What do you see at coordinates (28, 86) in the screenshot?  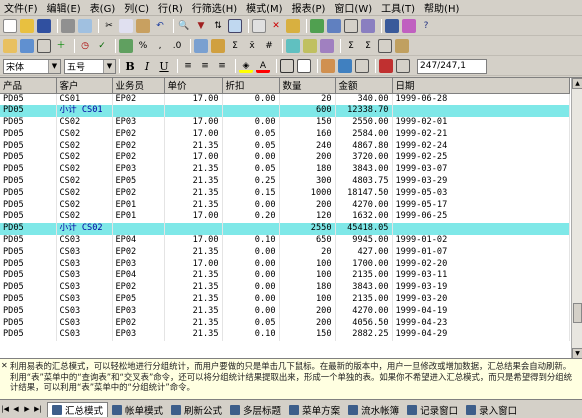 I see `column-header: 产品` at bounding box center [28, 86].